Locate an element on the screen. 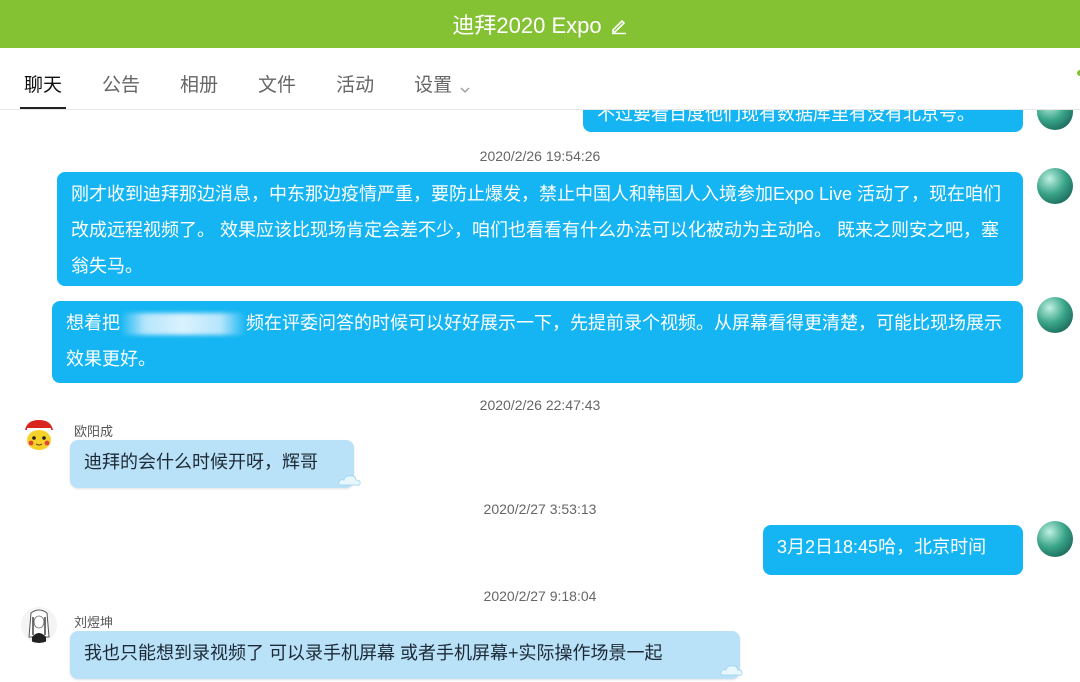  message-bubble-incoming: 迪拜的会什么时候开呀，辉哥 is located at coordinates (212, 464).